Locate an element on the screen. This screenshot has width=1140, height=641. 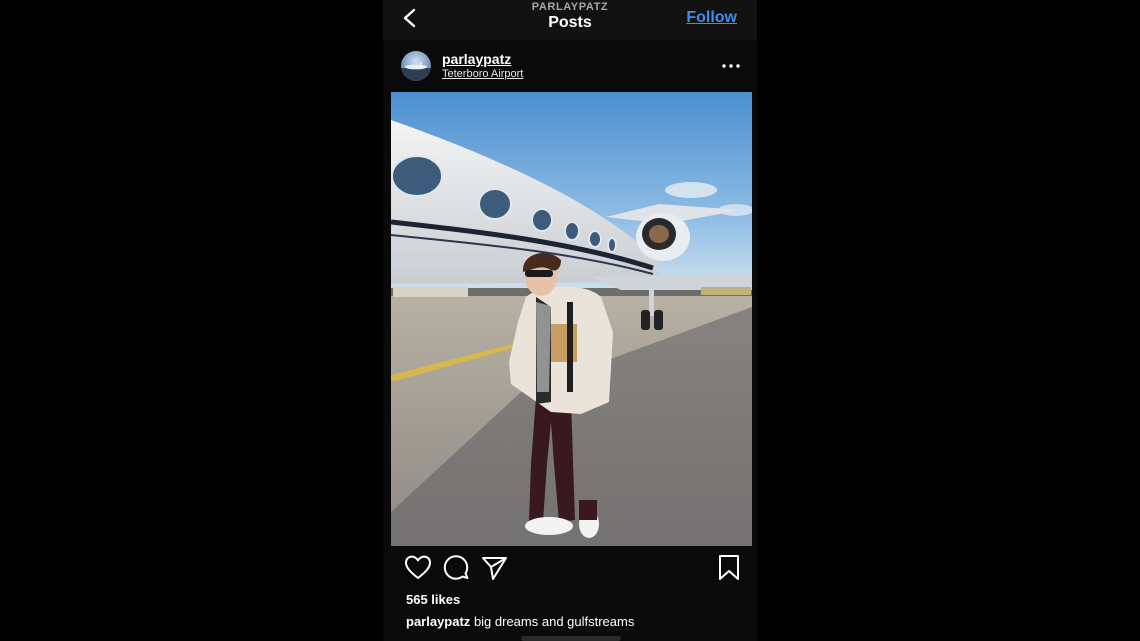
comment-bubble-icon is located at coordinates (456, 567).